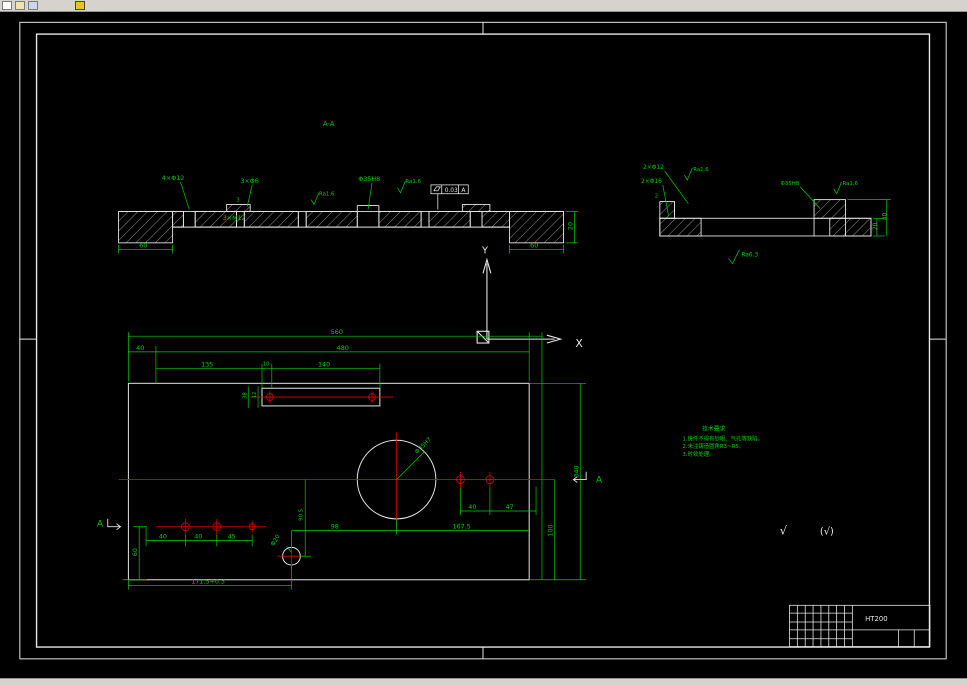  What do you see at coordinates (784, 531) in the screenshot?
I see `finish-check-icon: √` at bounding box center [784, 531].